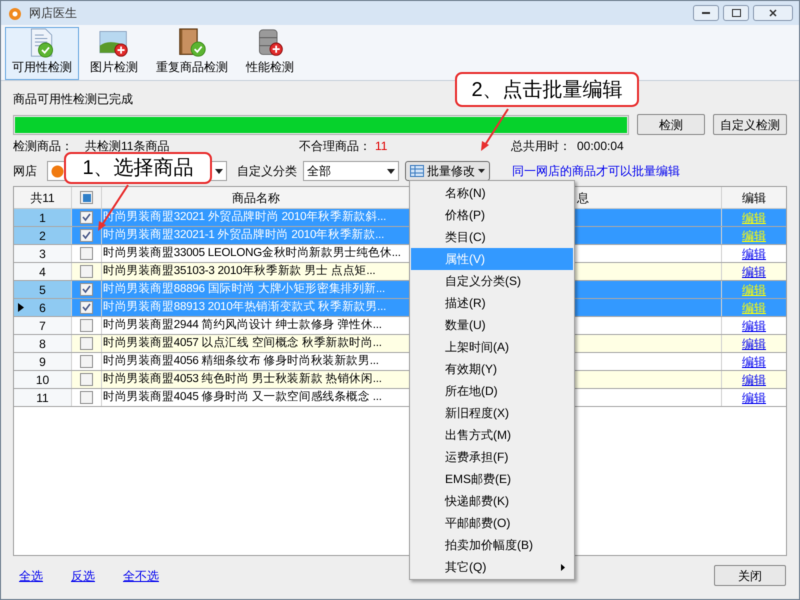 The width and height of the screenshot is (800, 600). I want to click on menu-item: 平邮邮费(O), so click(492, 523).